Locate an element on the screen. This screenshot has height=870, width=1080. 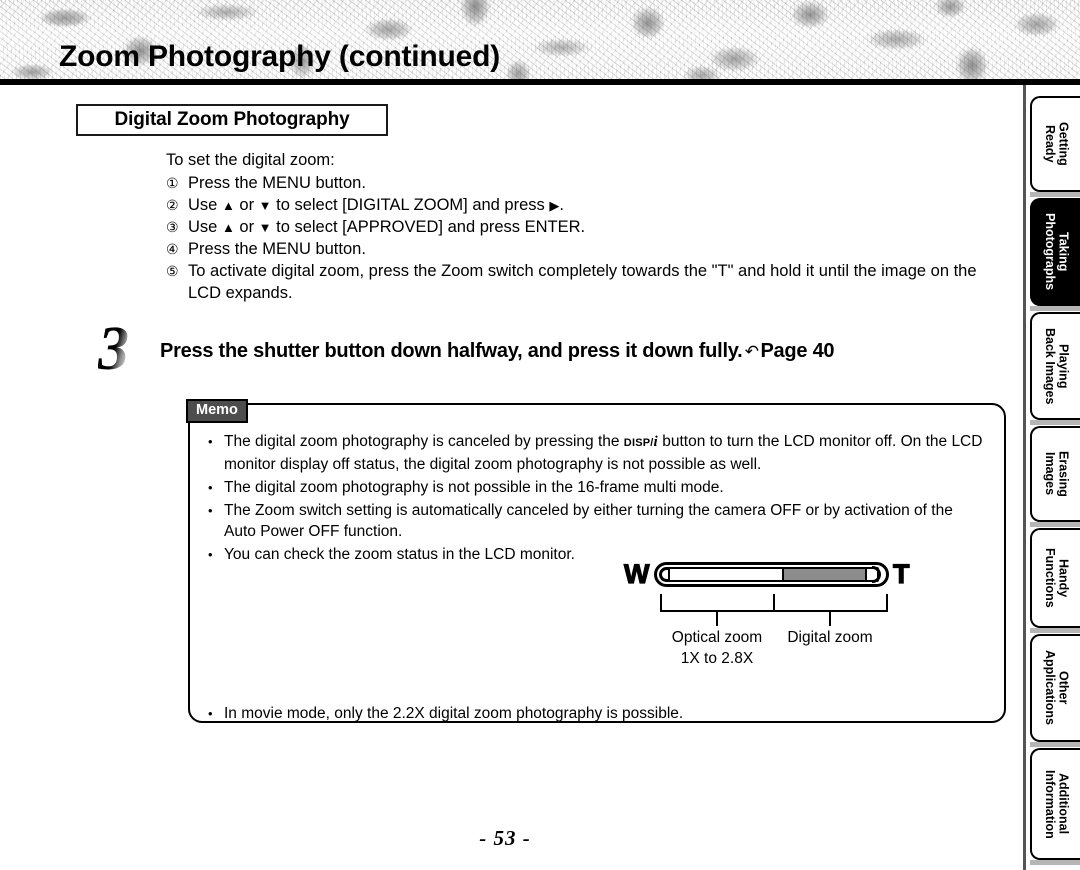
step2-part-d: . is located at coordinates (561, 205).